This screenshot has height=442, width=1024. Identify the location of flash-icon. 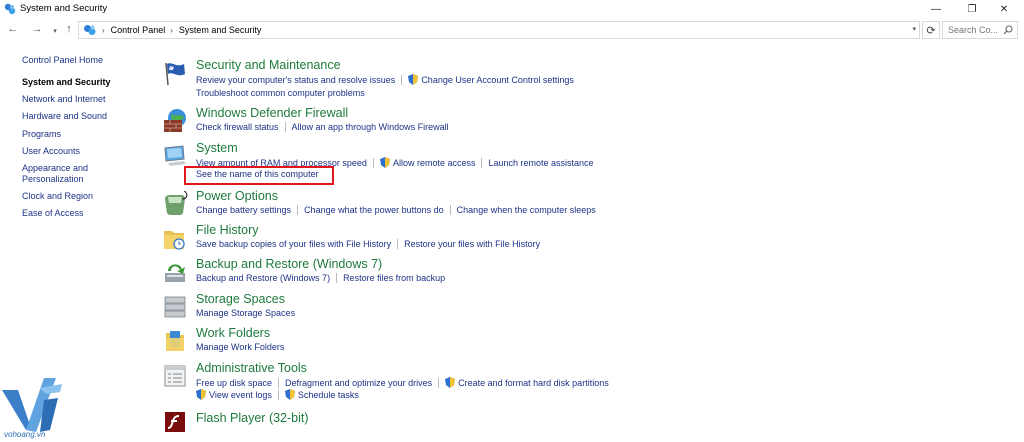
(175, 422).